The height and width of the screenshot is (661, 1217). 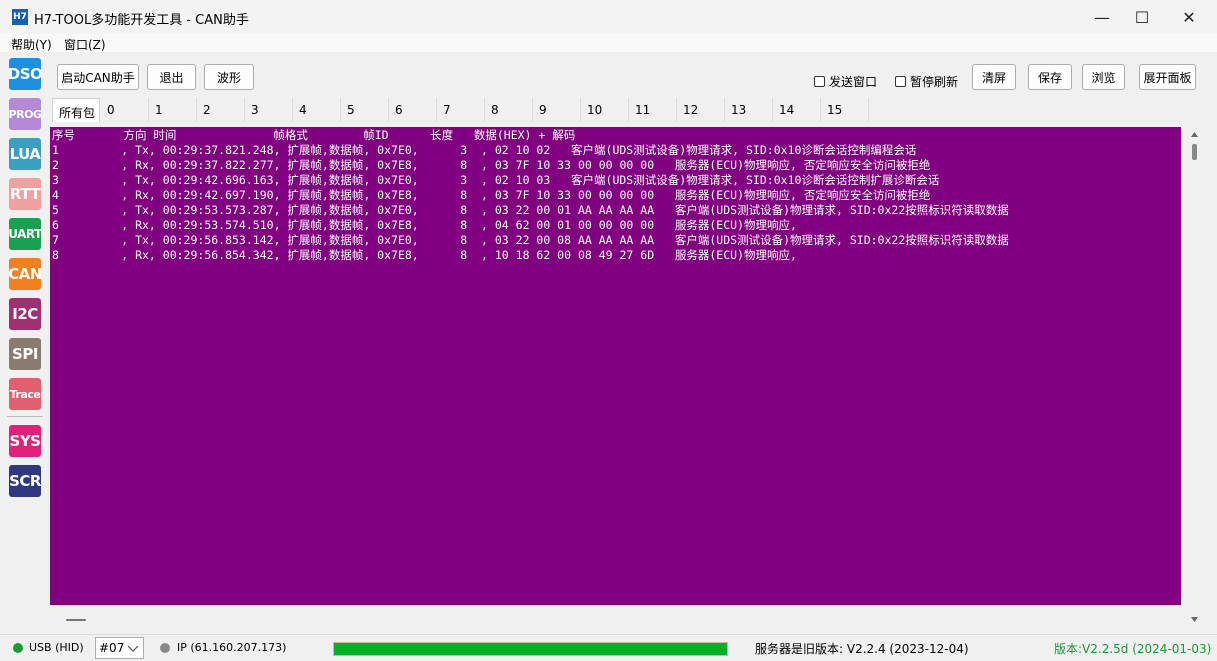 I want to click on horizontal-scrollbar, so click(x=615, y=620).